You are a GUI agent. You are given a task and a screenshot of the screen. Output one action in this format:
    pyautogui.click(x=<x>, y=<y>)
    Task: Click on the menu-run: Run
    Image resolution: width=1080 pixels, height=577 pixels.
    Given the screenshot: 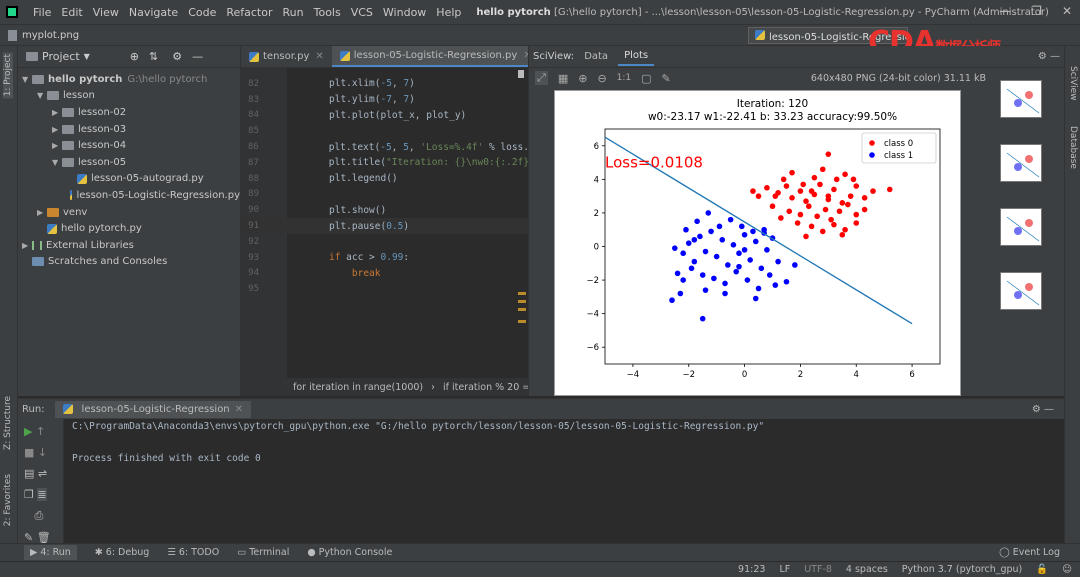 What is the action you would take?
    pyautogui.click(x=293, y=12)
    